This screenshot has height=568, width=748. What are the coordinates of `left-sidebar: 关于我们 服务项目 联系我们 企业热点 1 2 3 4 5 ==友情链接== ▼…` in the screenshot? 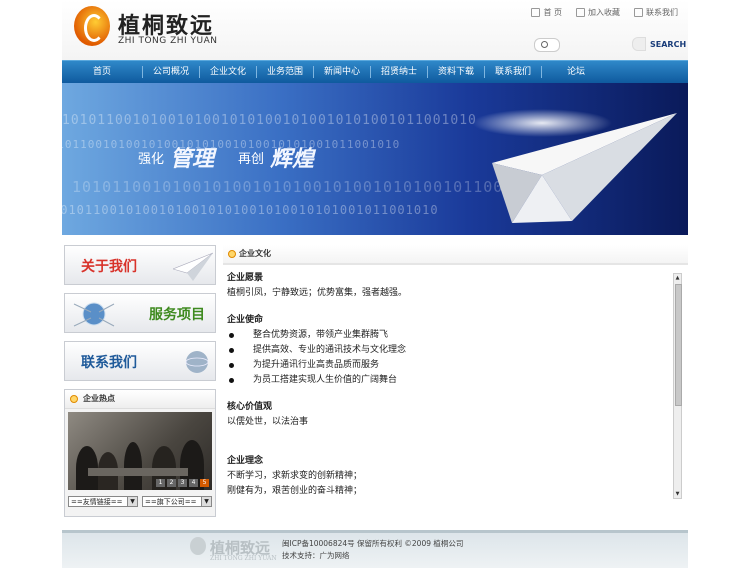 It's located at (140, 381).